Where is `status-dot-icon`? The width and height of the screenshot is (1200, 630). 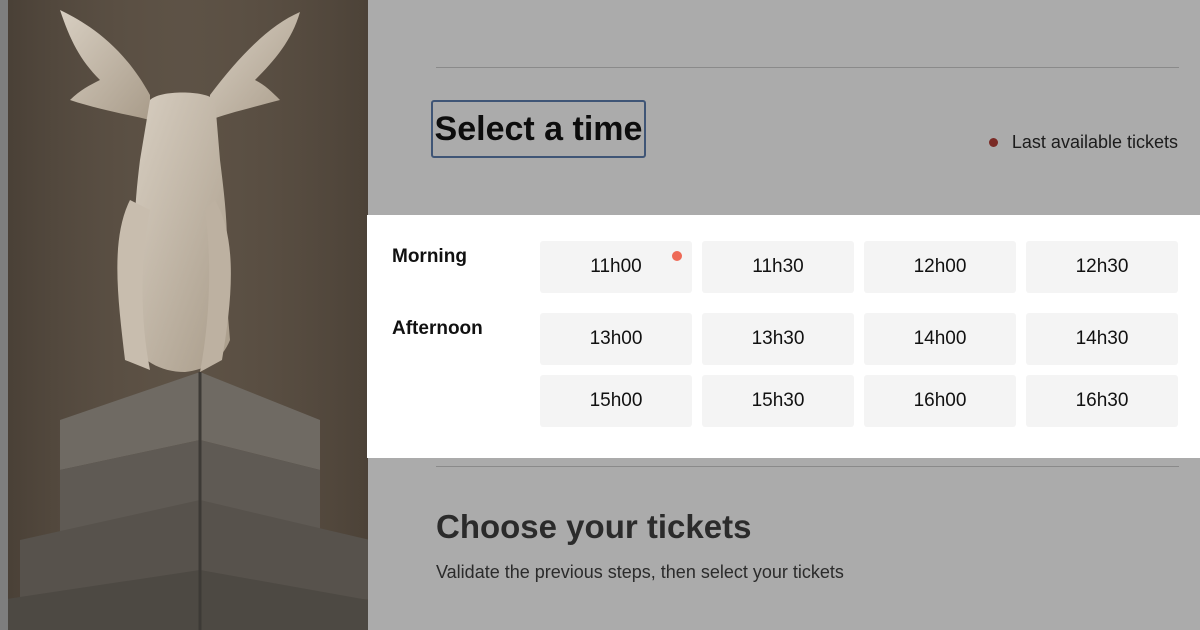
status-dot-icon is located at coordinates (993, 142).